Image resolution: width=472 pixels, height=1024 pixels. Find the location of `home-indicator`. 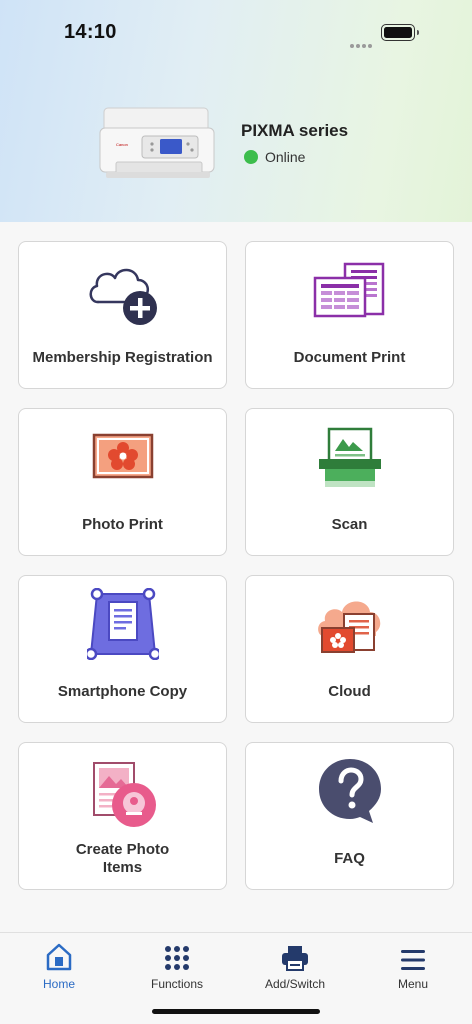

home-indicator is located at coordinates (236, 1011).